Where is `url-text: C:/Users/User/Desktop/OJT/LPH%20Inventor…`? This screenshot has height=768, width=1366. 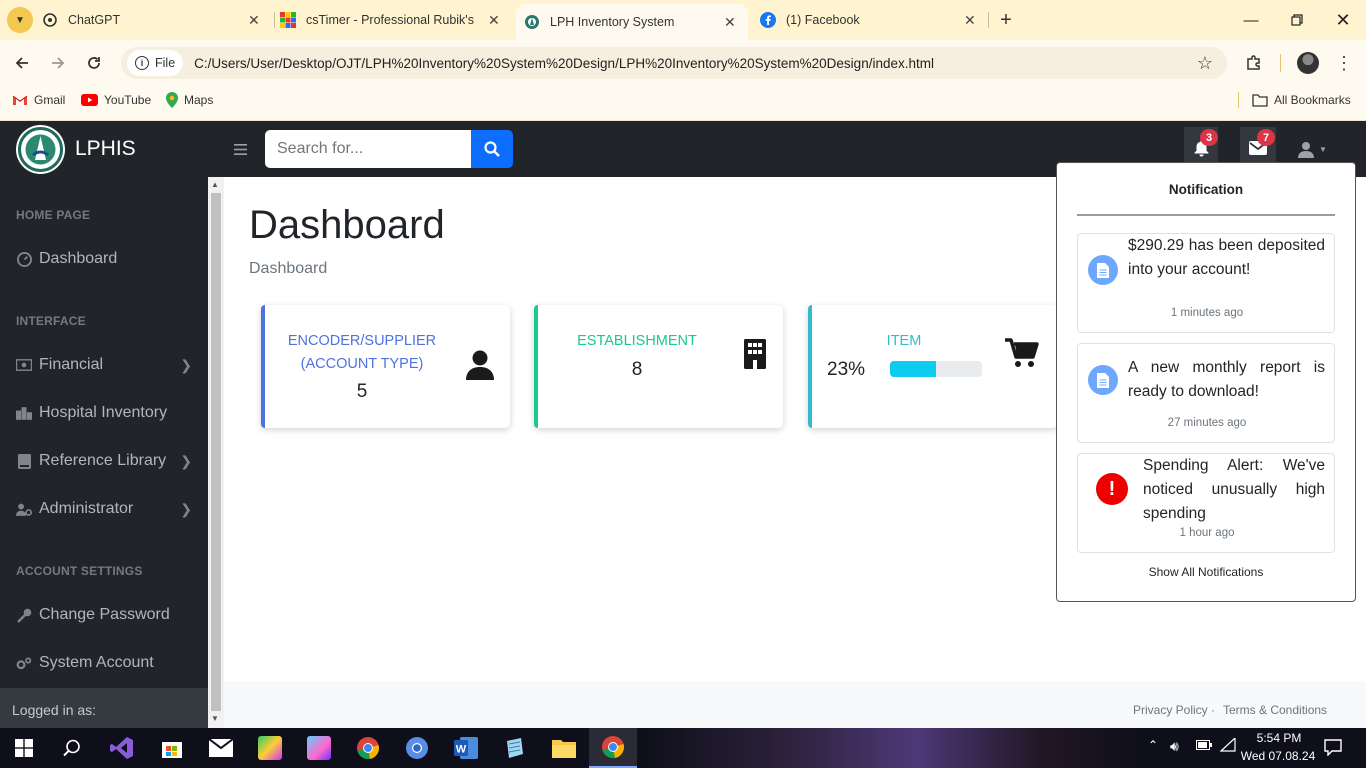 url-text: C:/Users/User/Desktop/OJT/LPH%20Inventor… is located at coordinates (564, 63).